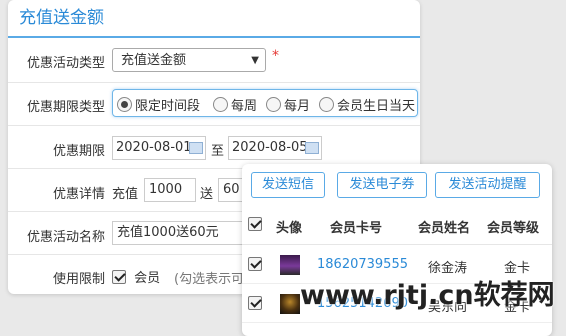 This screenshot has width=566, height=336. What do you see at coordinates (214, 19) in the screenshot?
I see `panel-title: 充值送金额` at bounding box center [214, 19].